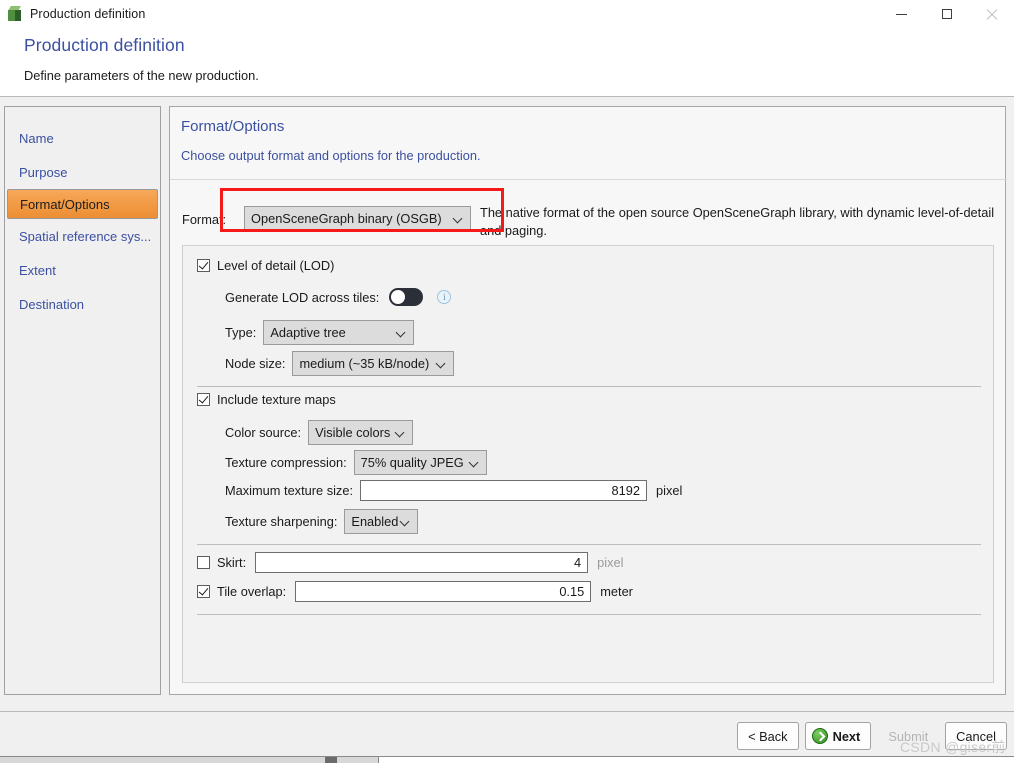  Describe the element at coordinates (37, 270) in the screenshot. I see `sidebar-item-label: Extent` at that location.